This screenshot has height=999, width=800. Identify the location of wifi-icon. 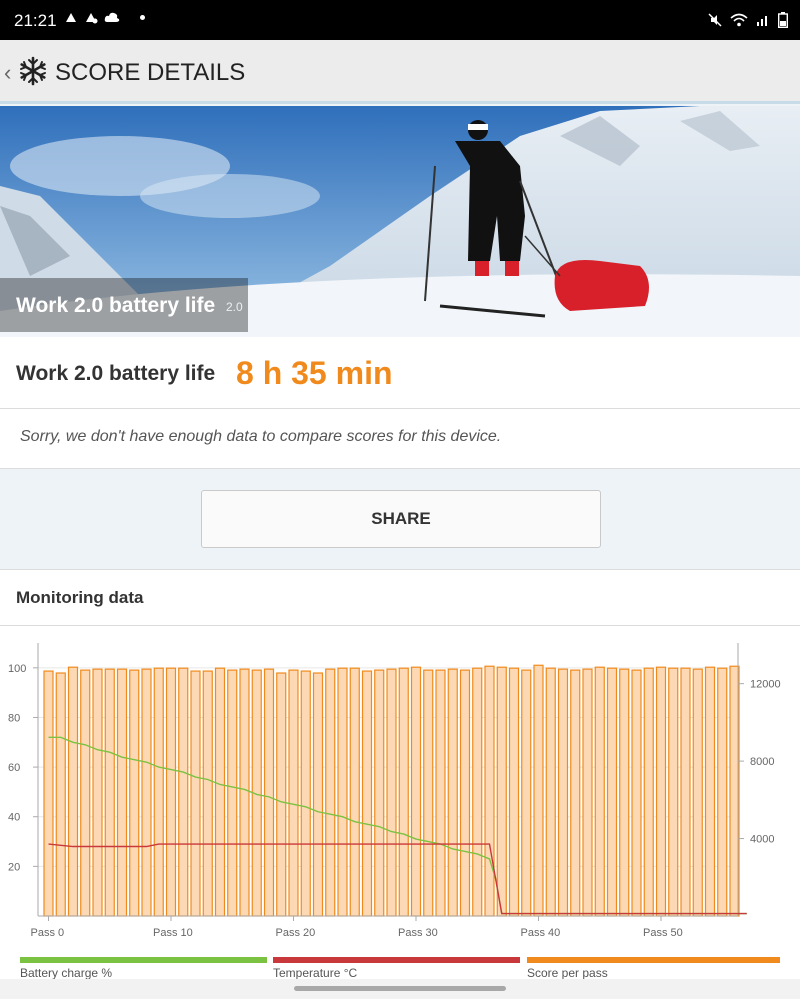
(739, 20).